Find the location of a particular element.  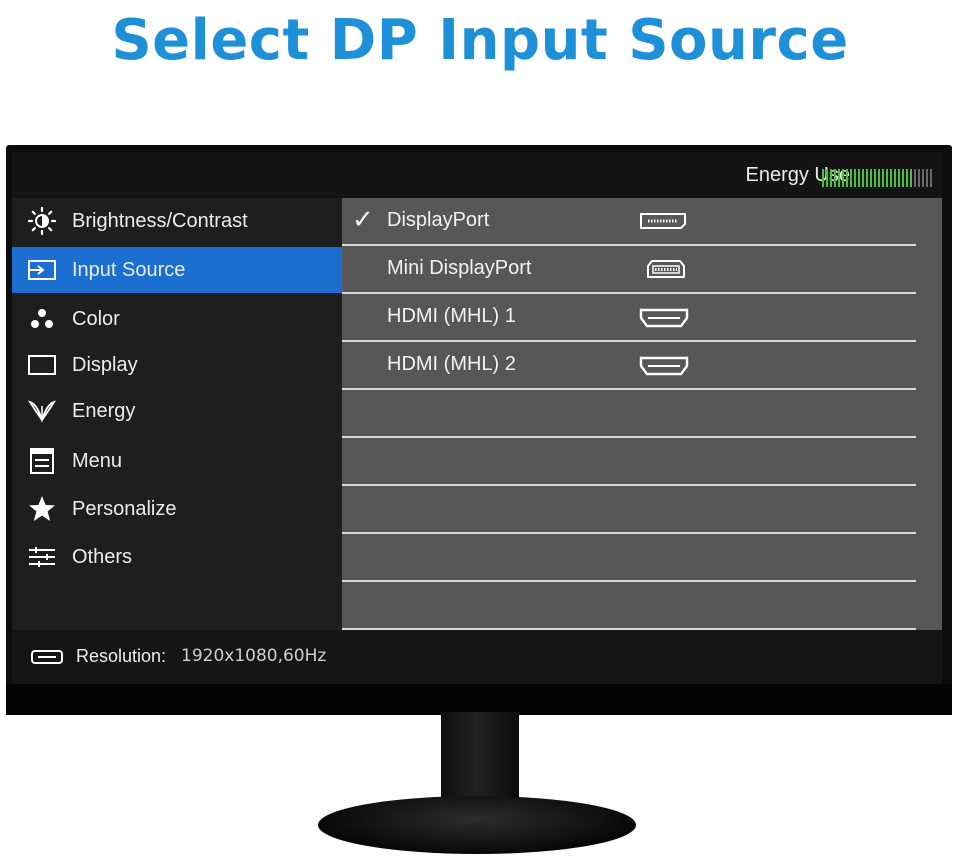

menu-item-personalize: Personalize is located at coordinates (177, 509).